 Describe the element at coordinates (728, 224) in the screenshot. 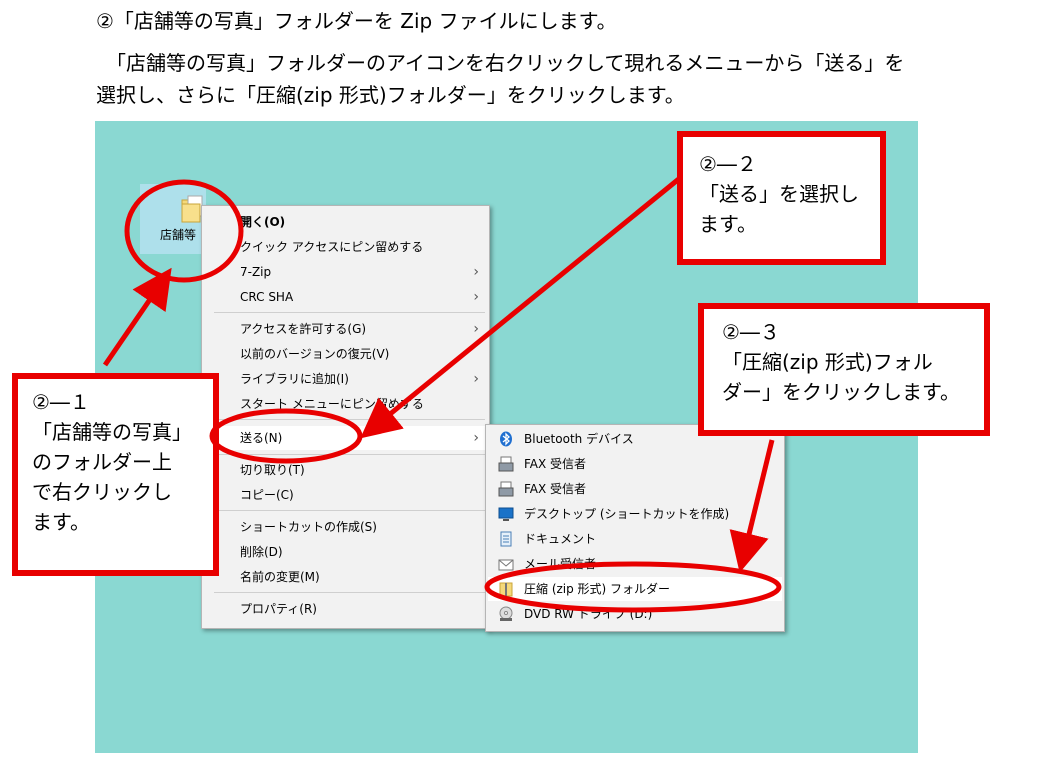

I see `callout-2-line: ます。` at that location.